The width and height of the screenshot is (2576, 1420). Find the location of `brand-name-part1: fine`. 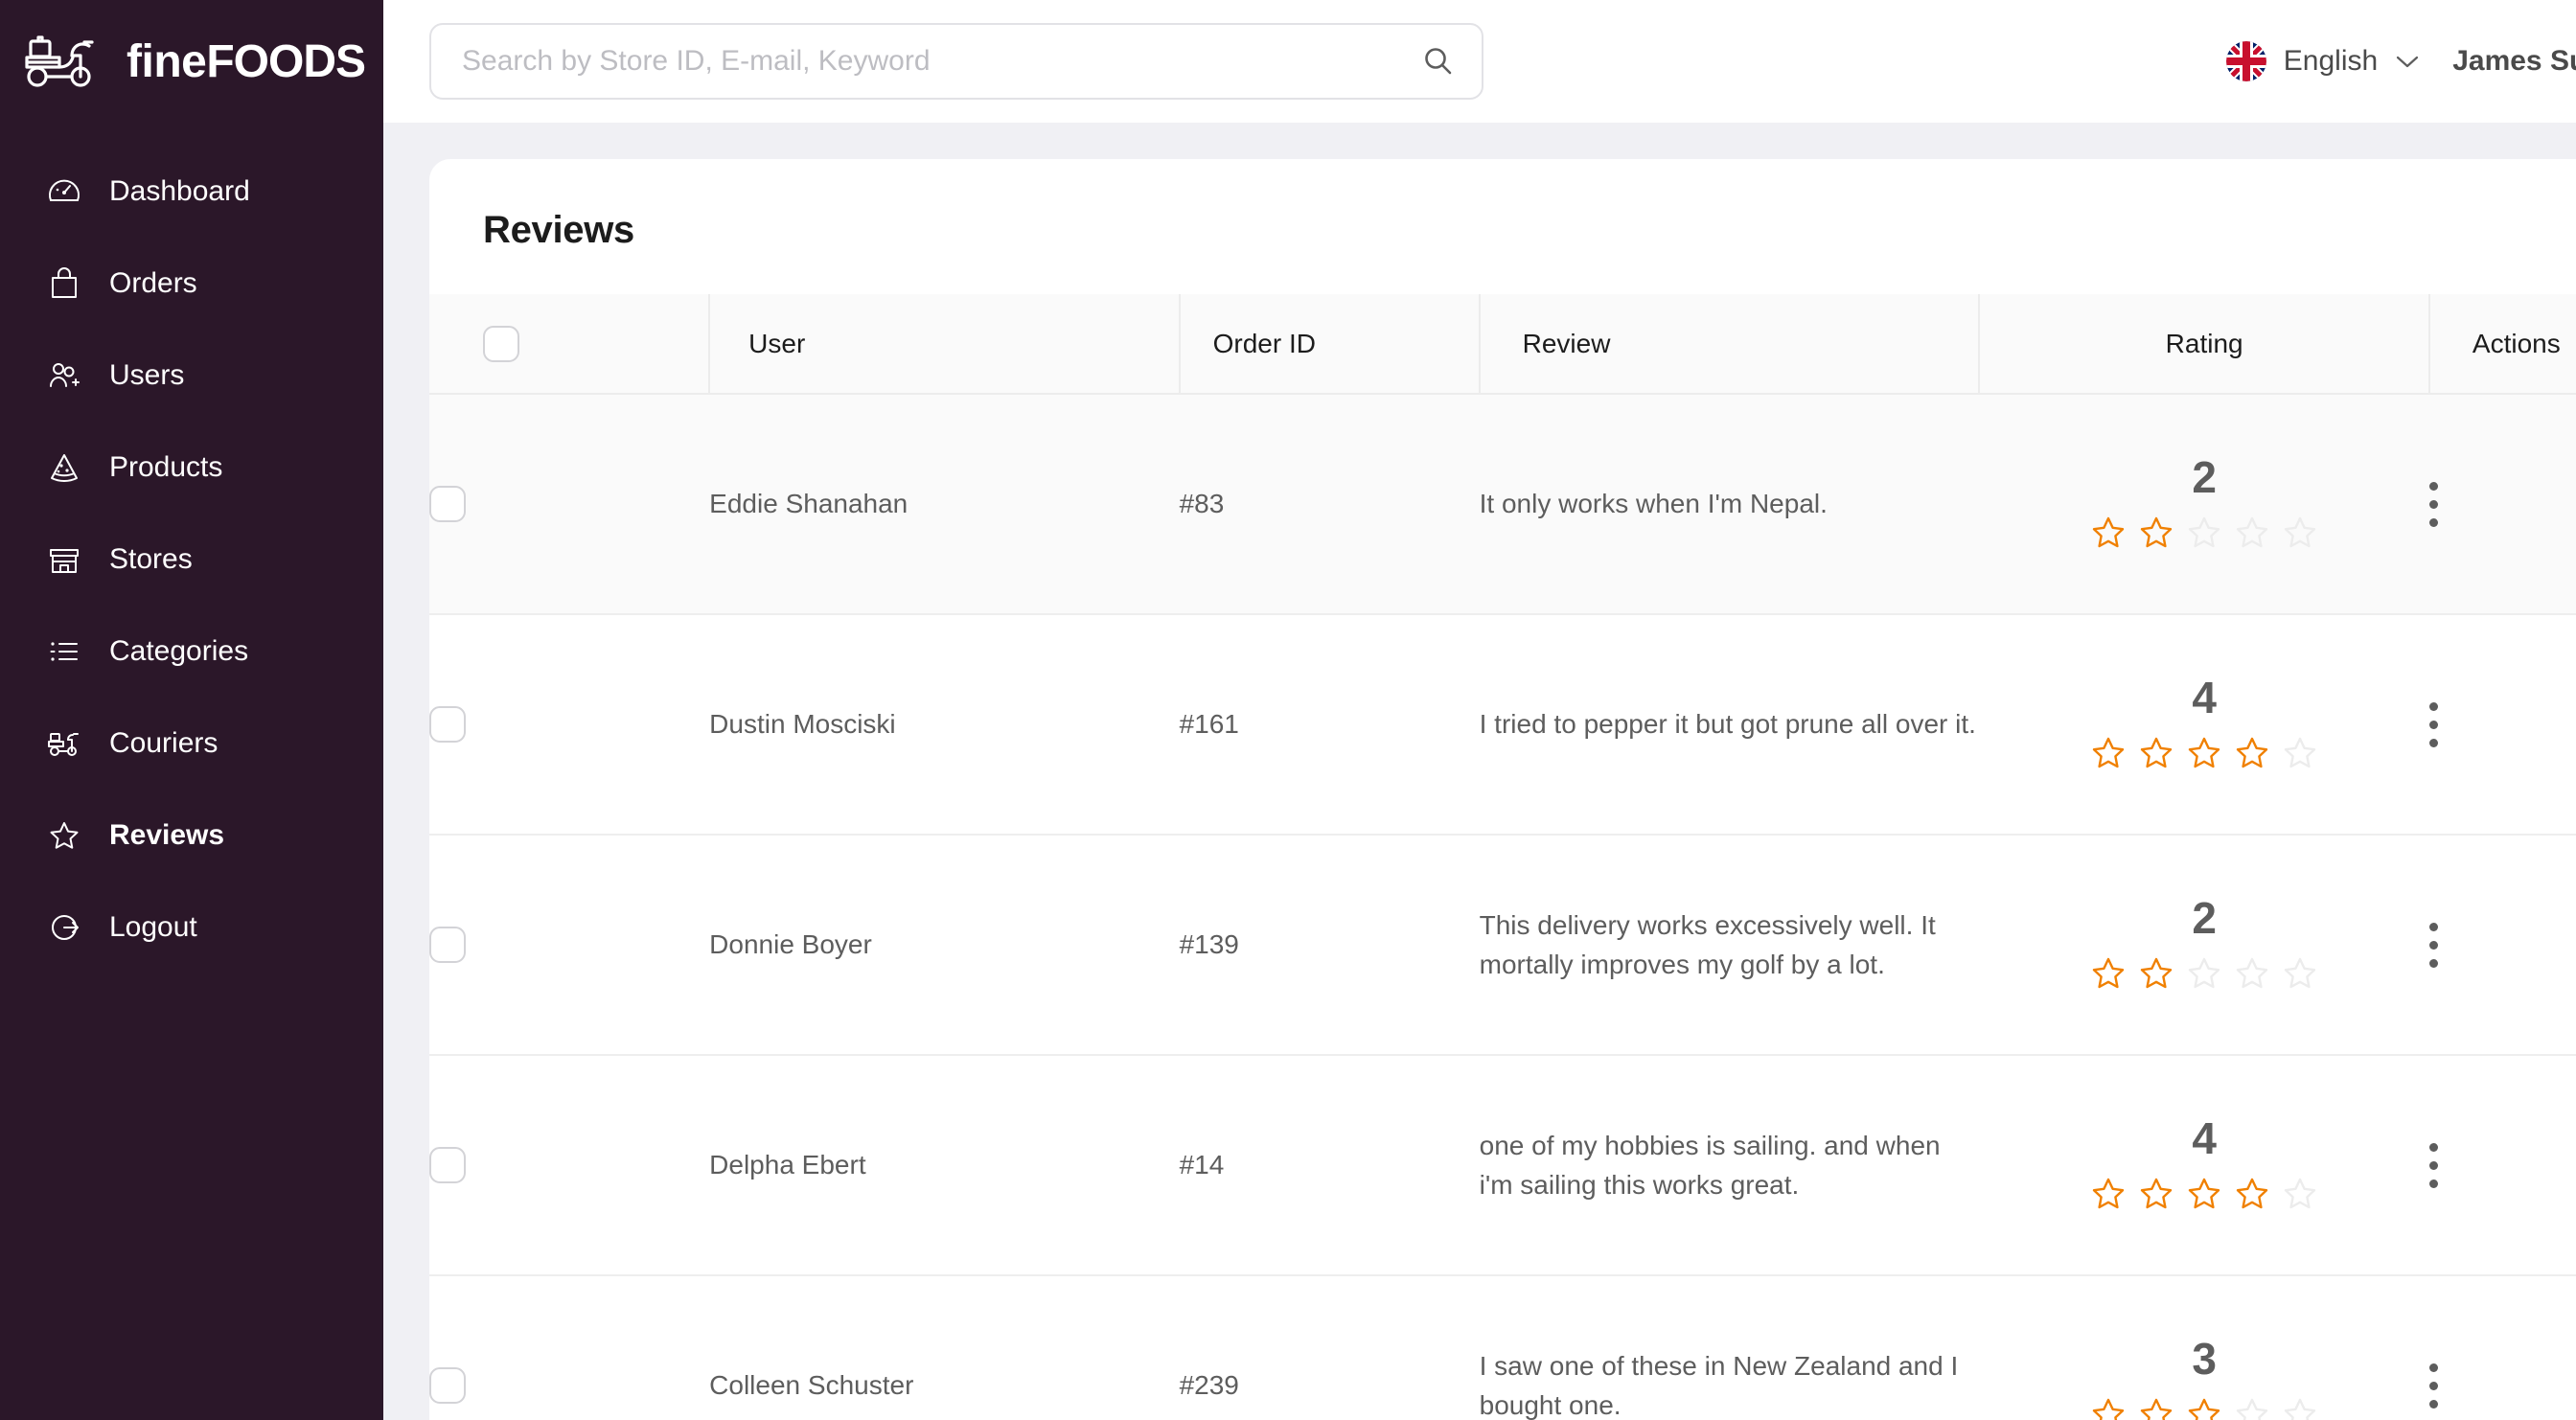

brand-name-part1: fine is located at coordinates (166, 61).